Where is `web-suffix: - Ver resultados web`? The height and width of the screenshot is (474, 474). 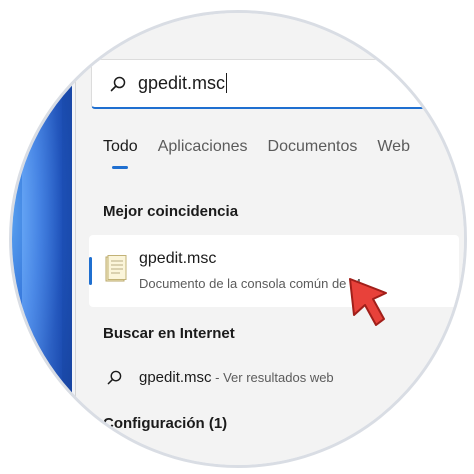 web-suffix: - Ver resultados web is located at coordinates (272, 377).